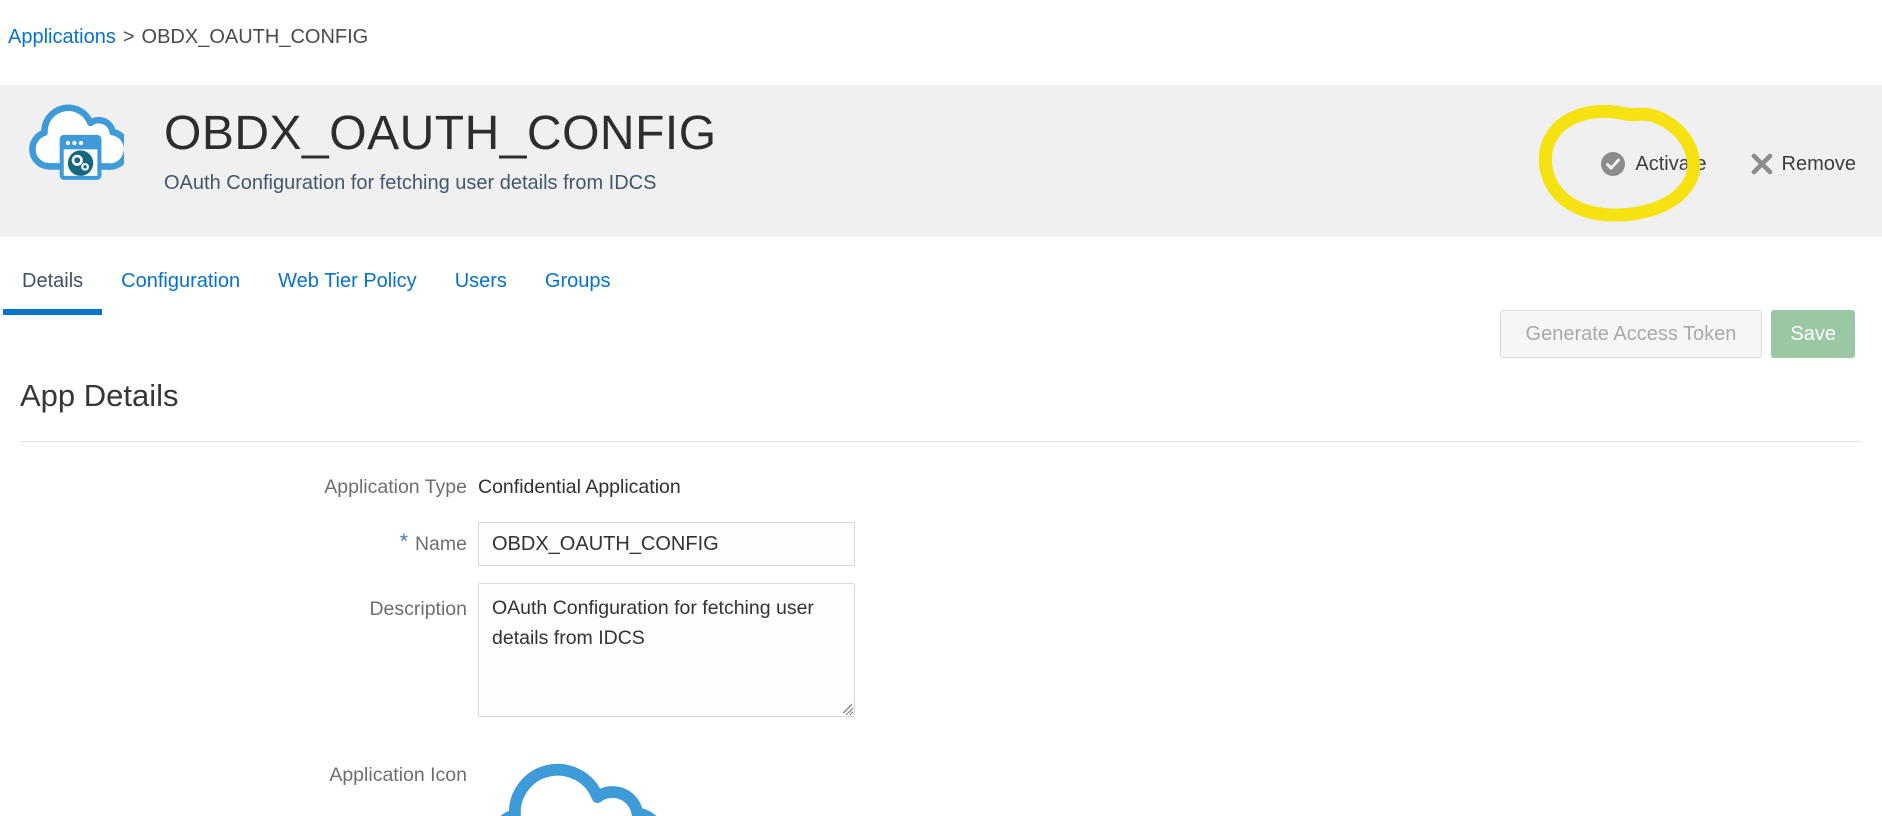 This screenshot has height=816, width=1882. I want to click on tab-groups: Groups, so click(578, 291).